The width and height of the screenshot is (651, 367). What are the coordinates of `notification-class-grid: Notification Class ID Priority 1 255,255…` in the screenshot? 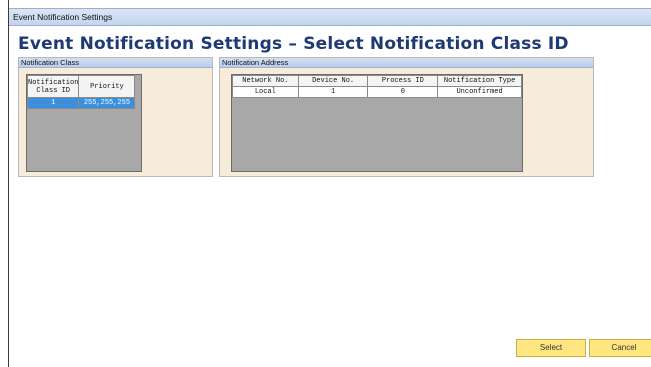 It's located at (84, 123).